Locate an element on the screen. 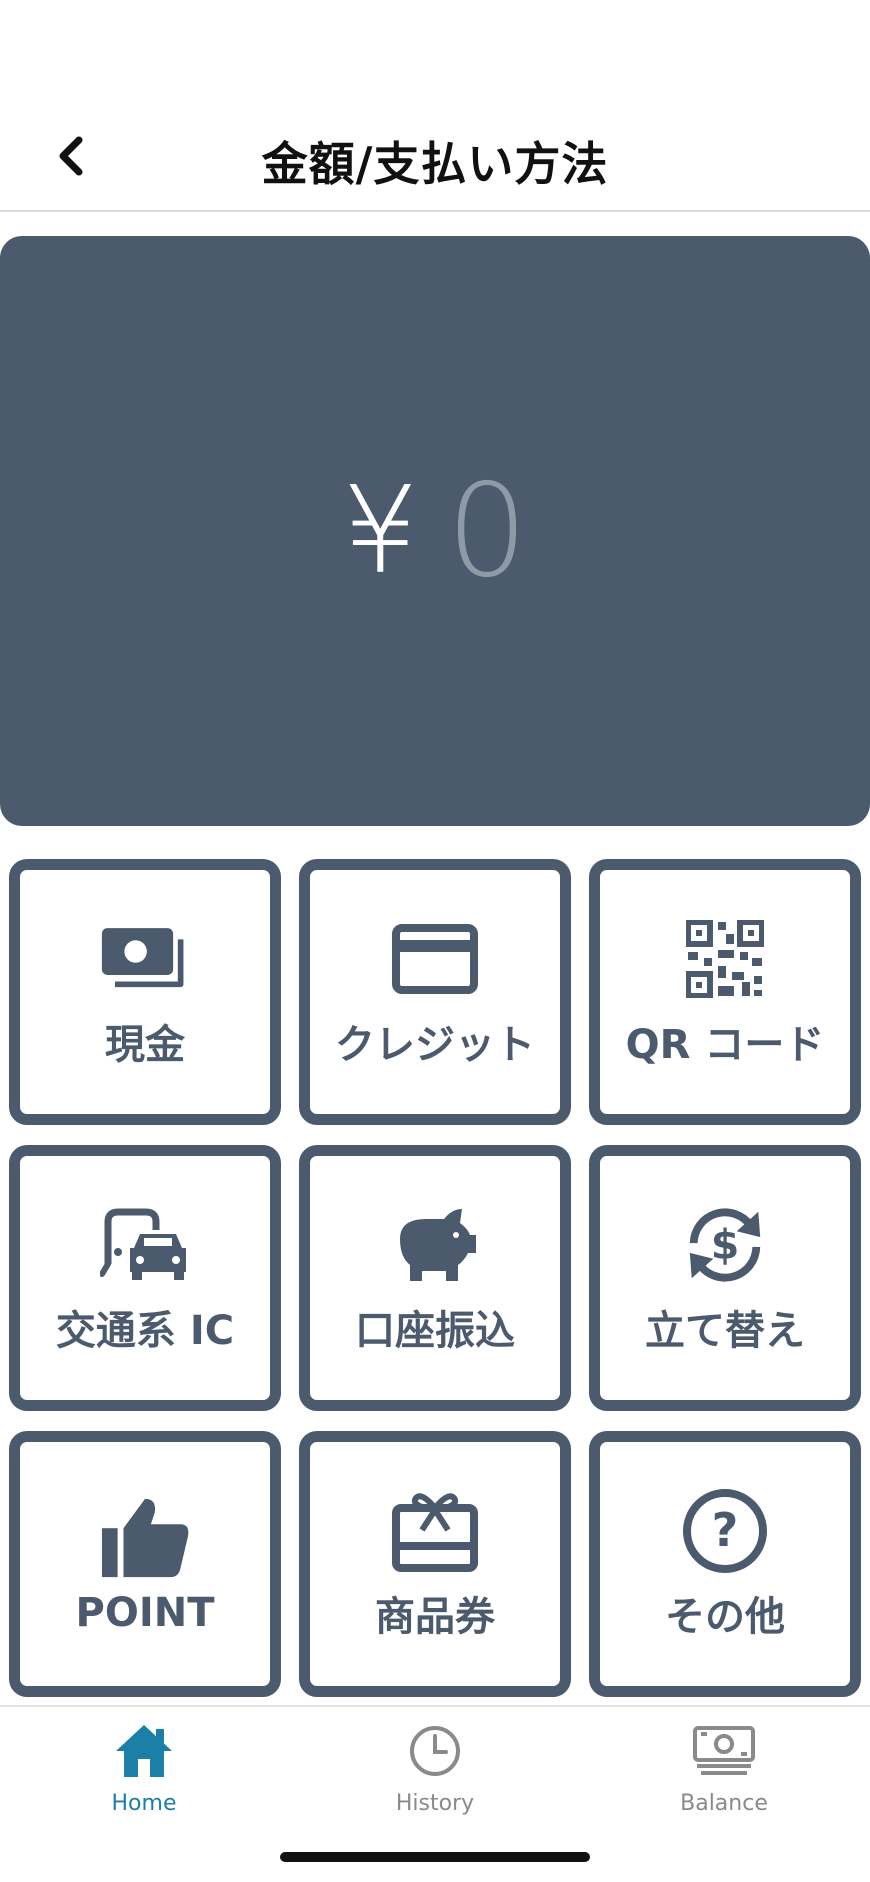 Image resolution: width=870 pixels, height=1882 pixels. method-credit-button: クレジット is located at coordinates (435, 992).